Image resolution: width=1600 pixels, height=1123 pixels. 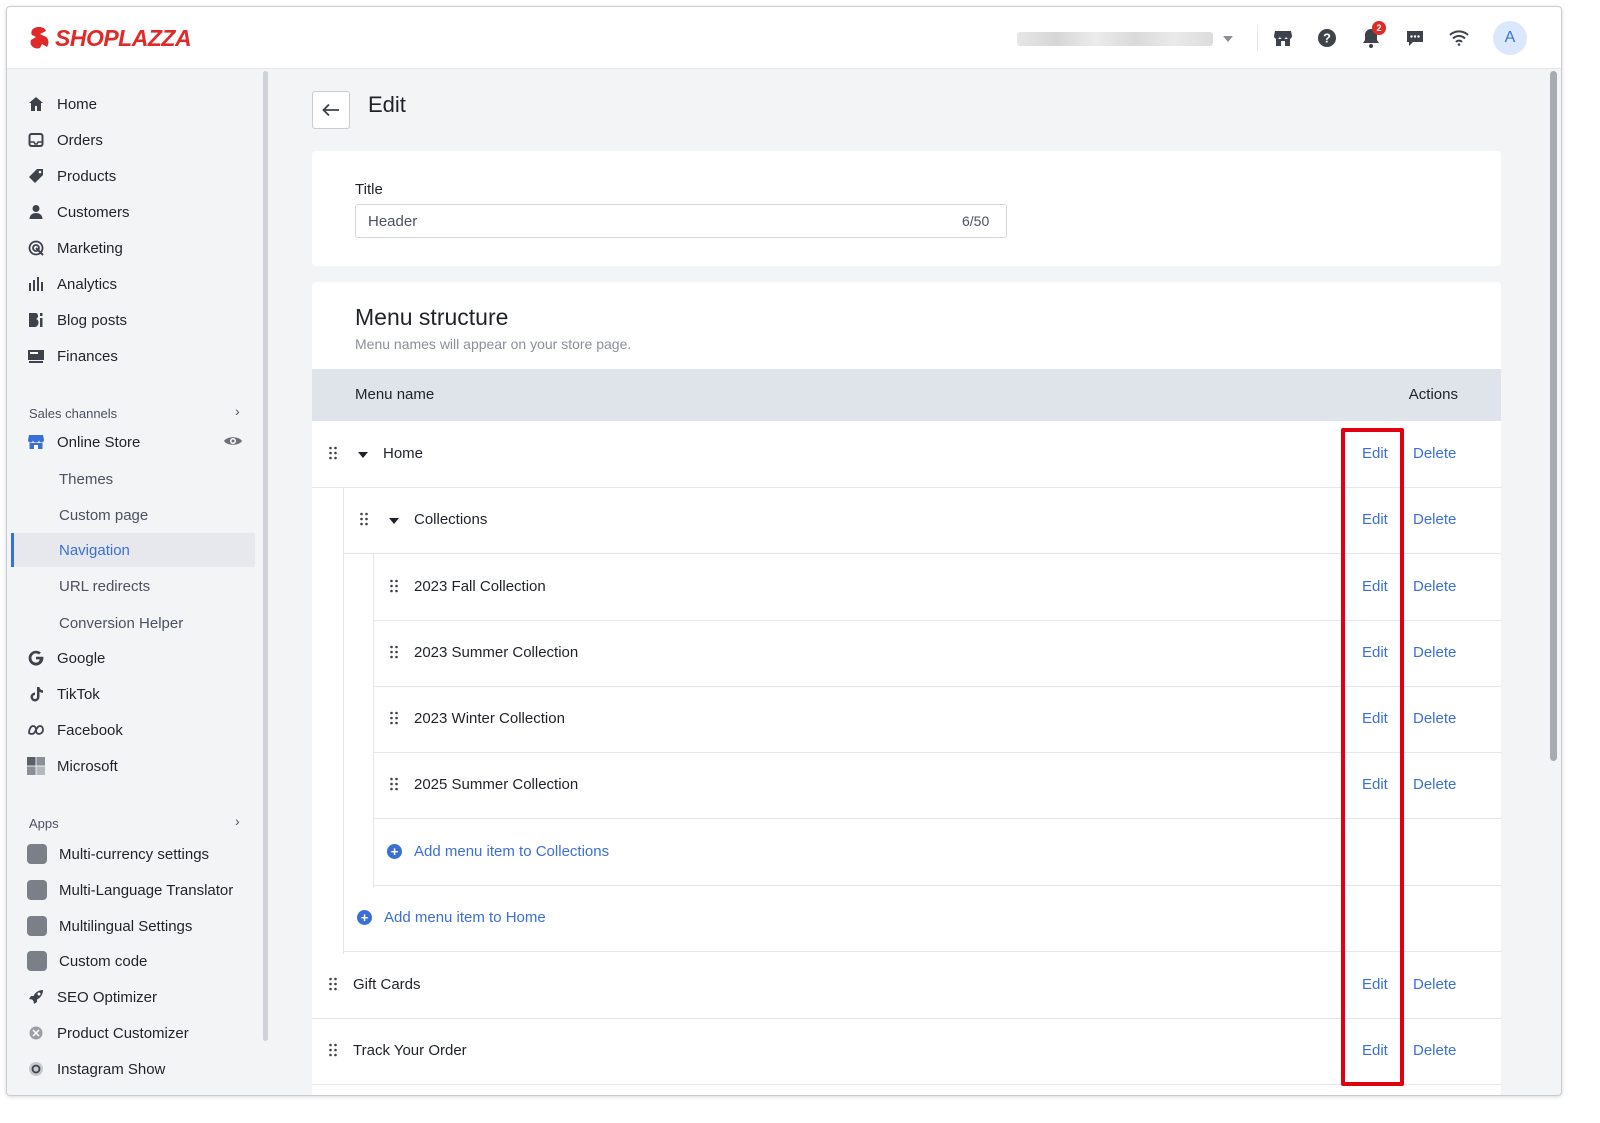 What do you see at coordinates (36, 284) in the screenshot?
I see `bar-chart-icon` at bounding box center [36, 284].